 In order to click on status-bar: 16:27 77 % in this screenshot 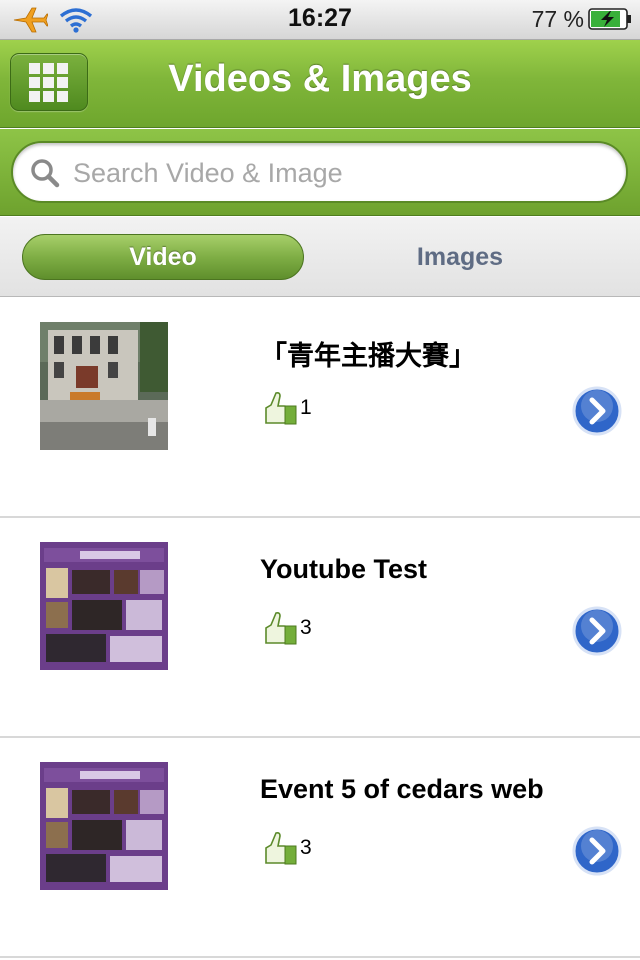, I will do `click(320, 20)`.